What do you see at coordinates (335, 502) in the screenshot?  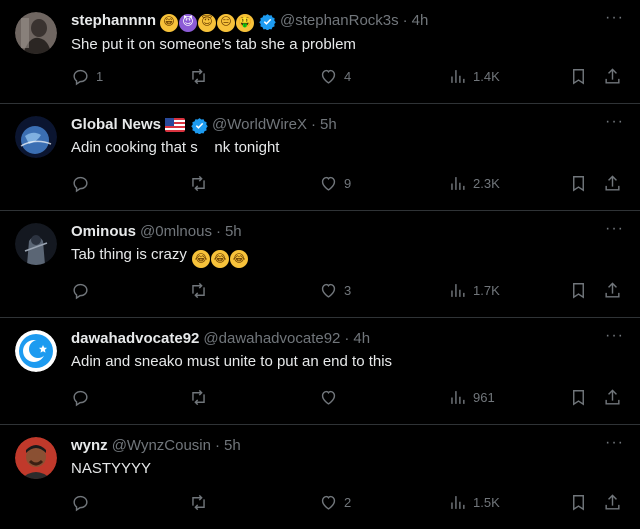 I see `like-button: 2` at bounding box center [335, 502].